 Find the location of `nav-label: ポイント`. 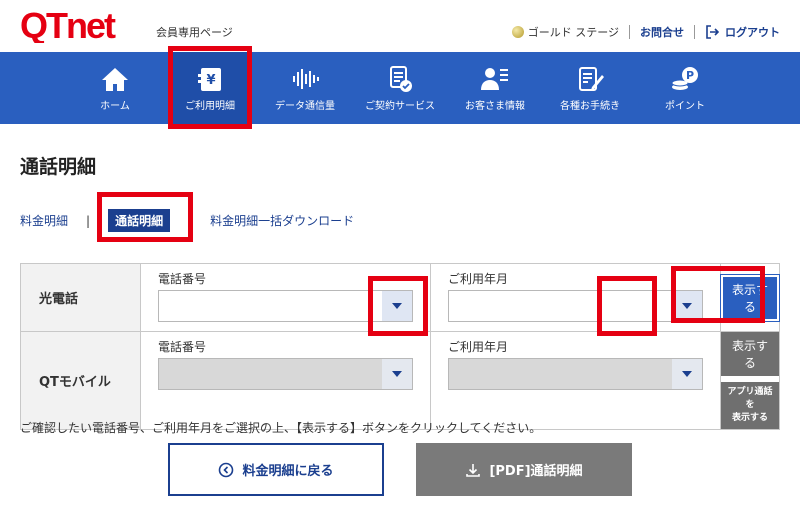

nav-label: ポイント is located at coordinates (685, 106).